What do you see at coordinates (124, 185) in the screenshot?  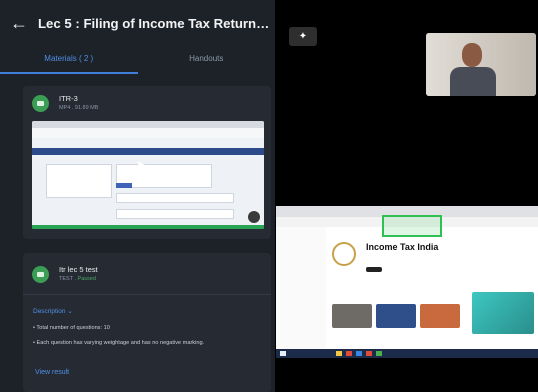 I see `thumbnail-button` at bounding box center [124, 185].